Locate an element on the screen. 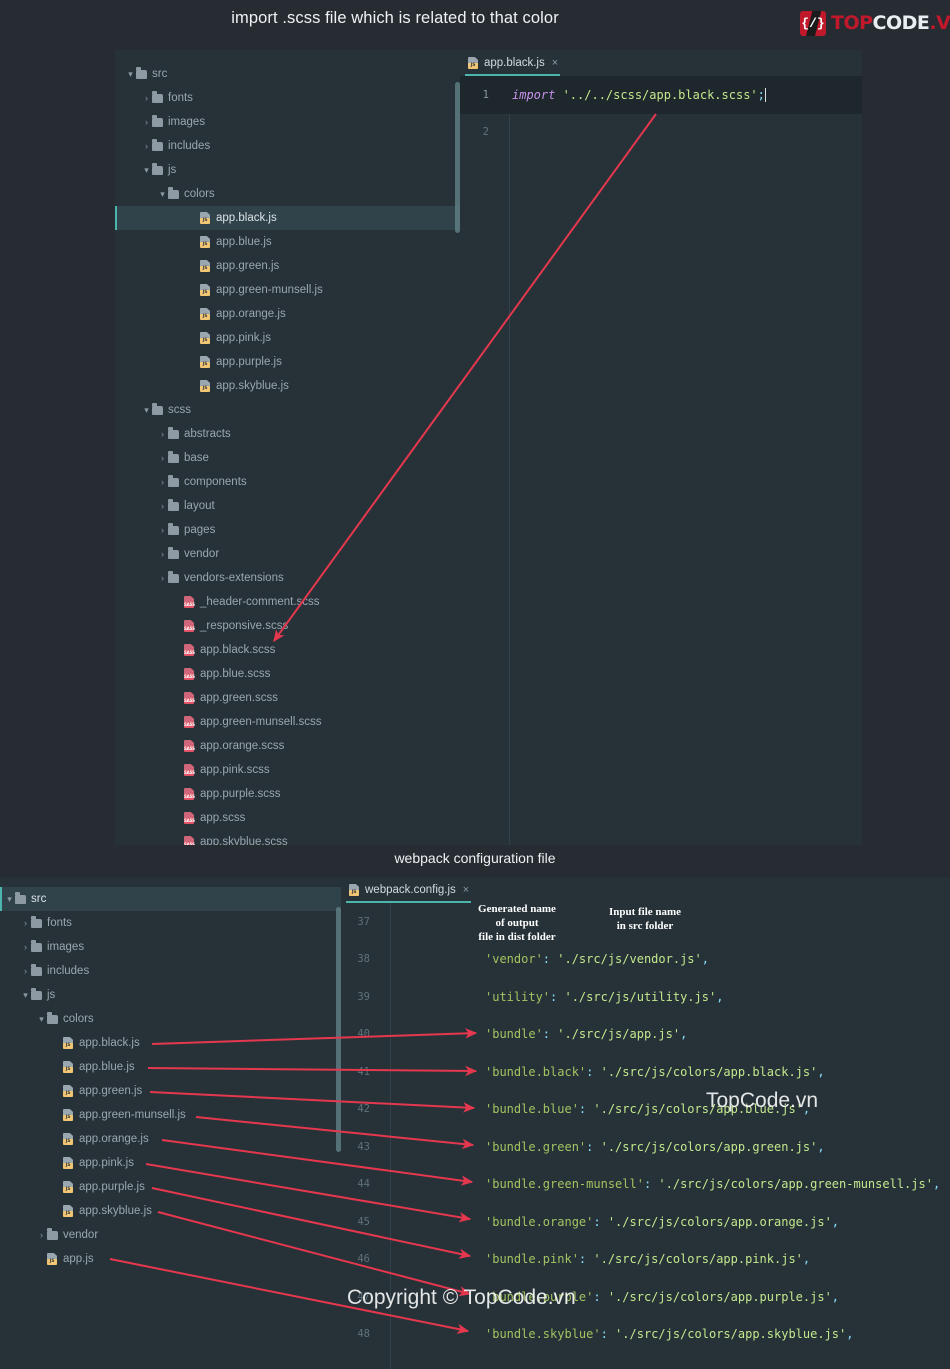  tab-webpack-config-js: JS webpack.config.js × is located at coordinates (408, 890).